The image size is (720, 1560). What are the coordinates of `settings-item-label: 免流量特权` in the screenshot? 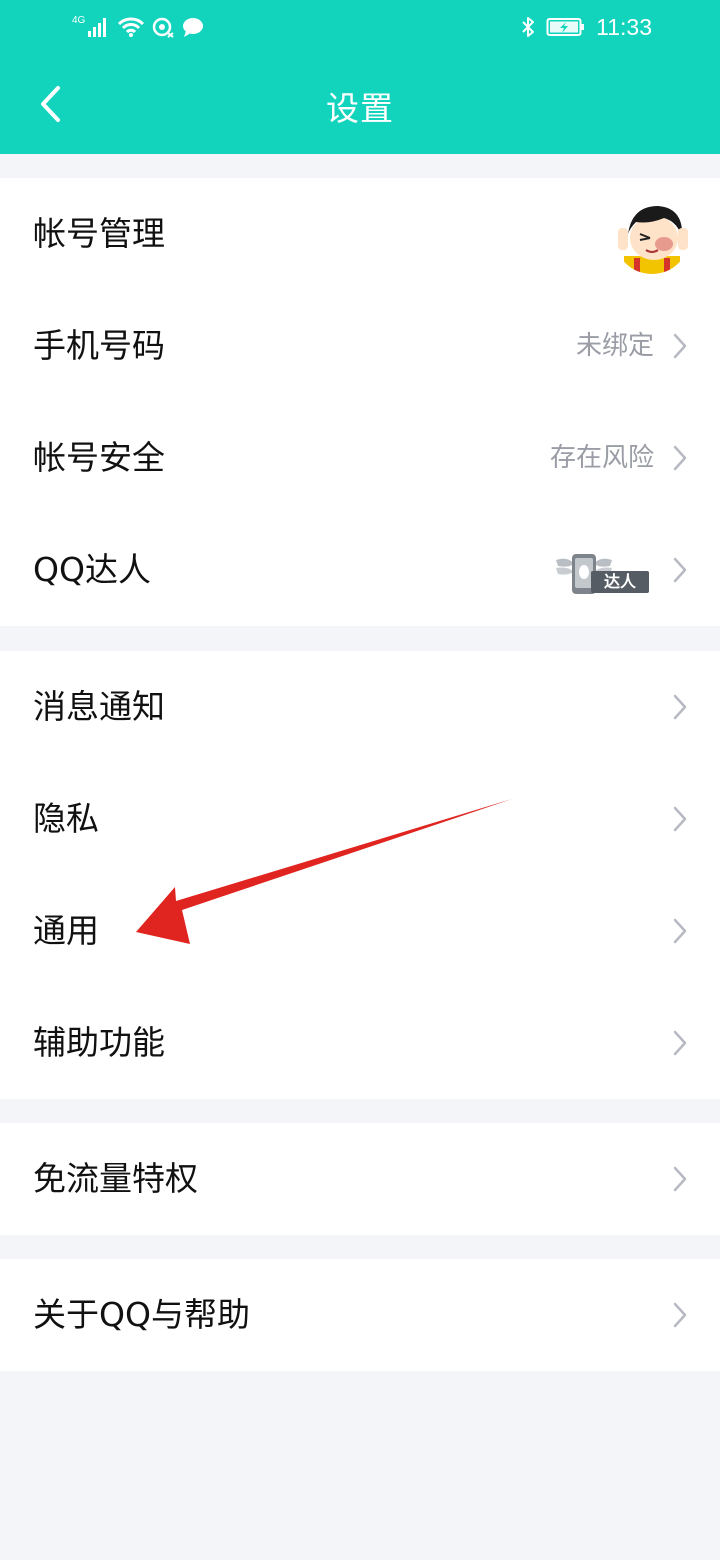 It's located at (115, 1178).